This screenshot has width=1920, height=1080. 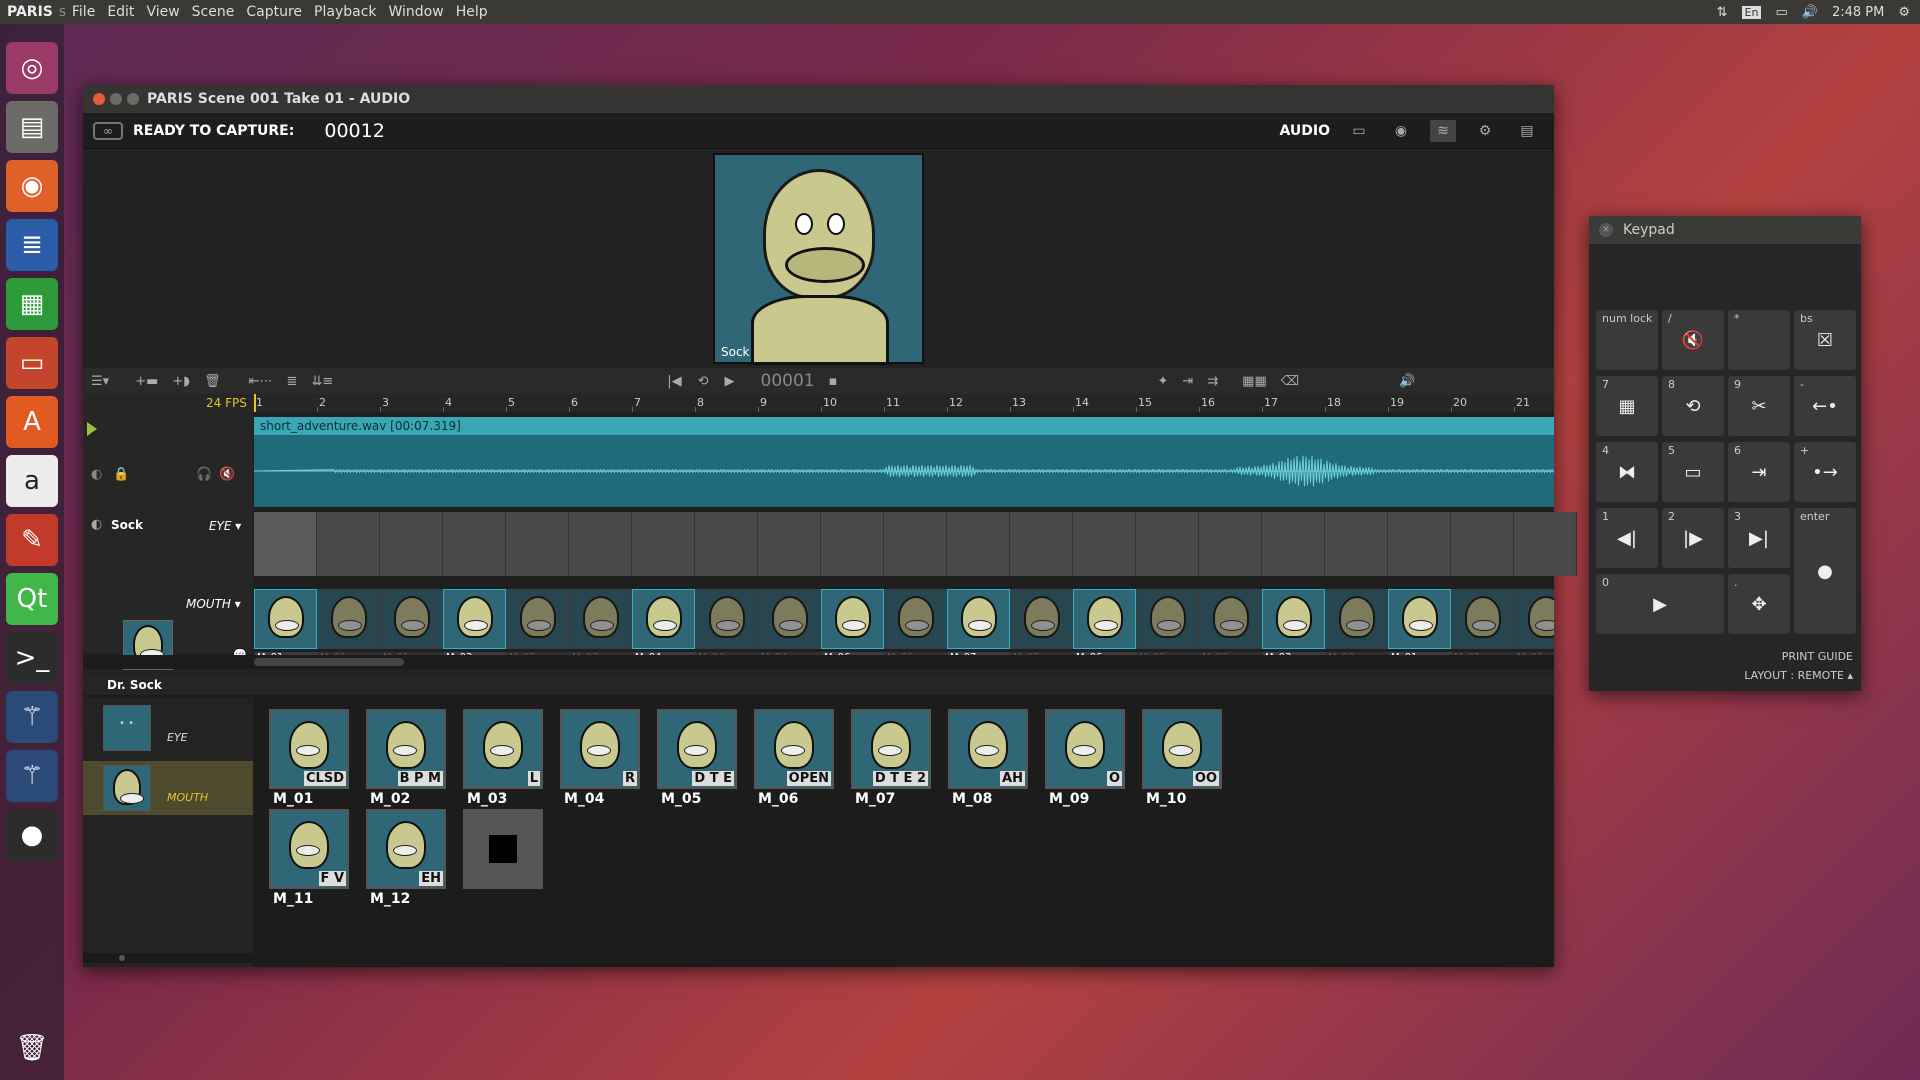 I want to click on keypad-key-decimal: + •→, so click(x=1825, y=472).